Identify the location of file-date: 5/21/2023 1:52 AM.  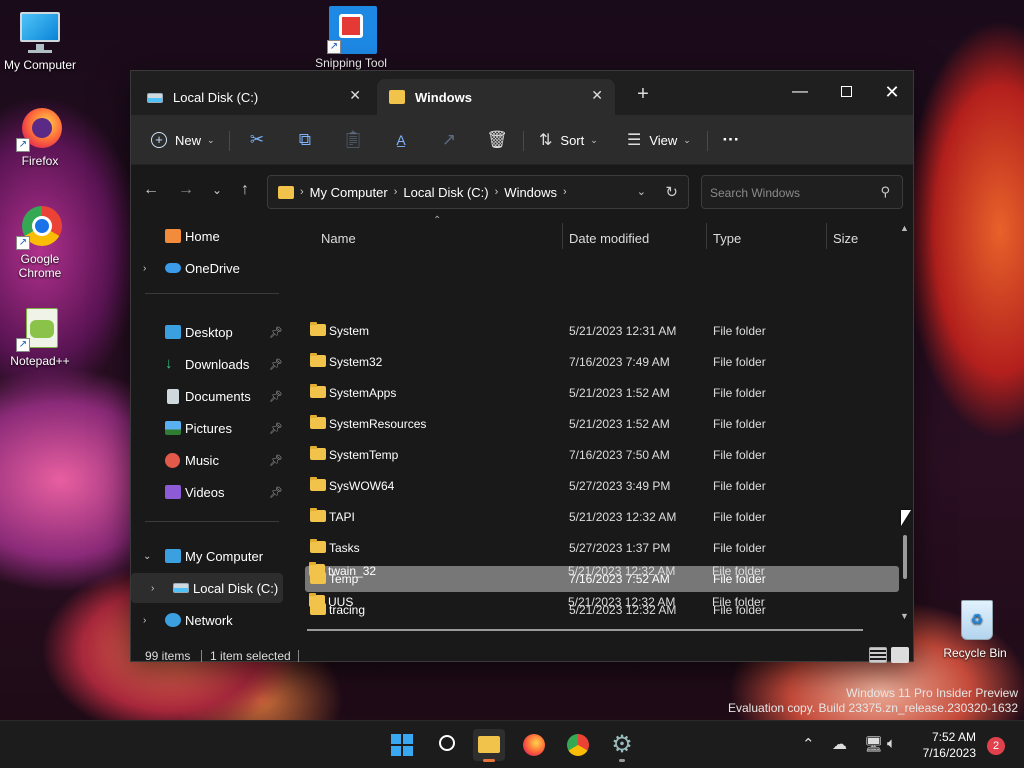
(619, 424).